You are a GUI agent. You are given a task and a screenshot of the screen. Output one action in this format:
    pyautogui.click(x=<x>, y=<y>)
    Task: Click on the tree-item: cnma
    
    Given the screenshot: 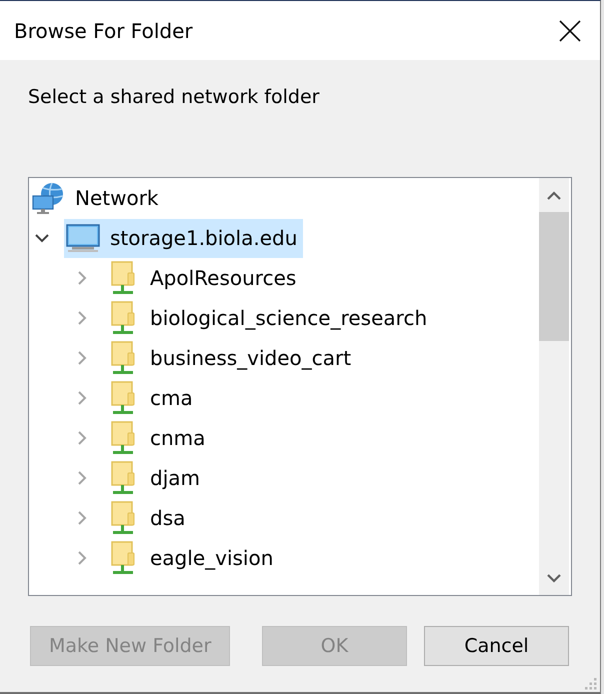 What is the action you would take?
    pyautogui.click(x=158, y=438)
    